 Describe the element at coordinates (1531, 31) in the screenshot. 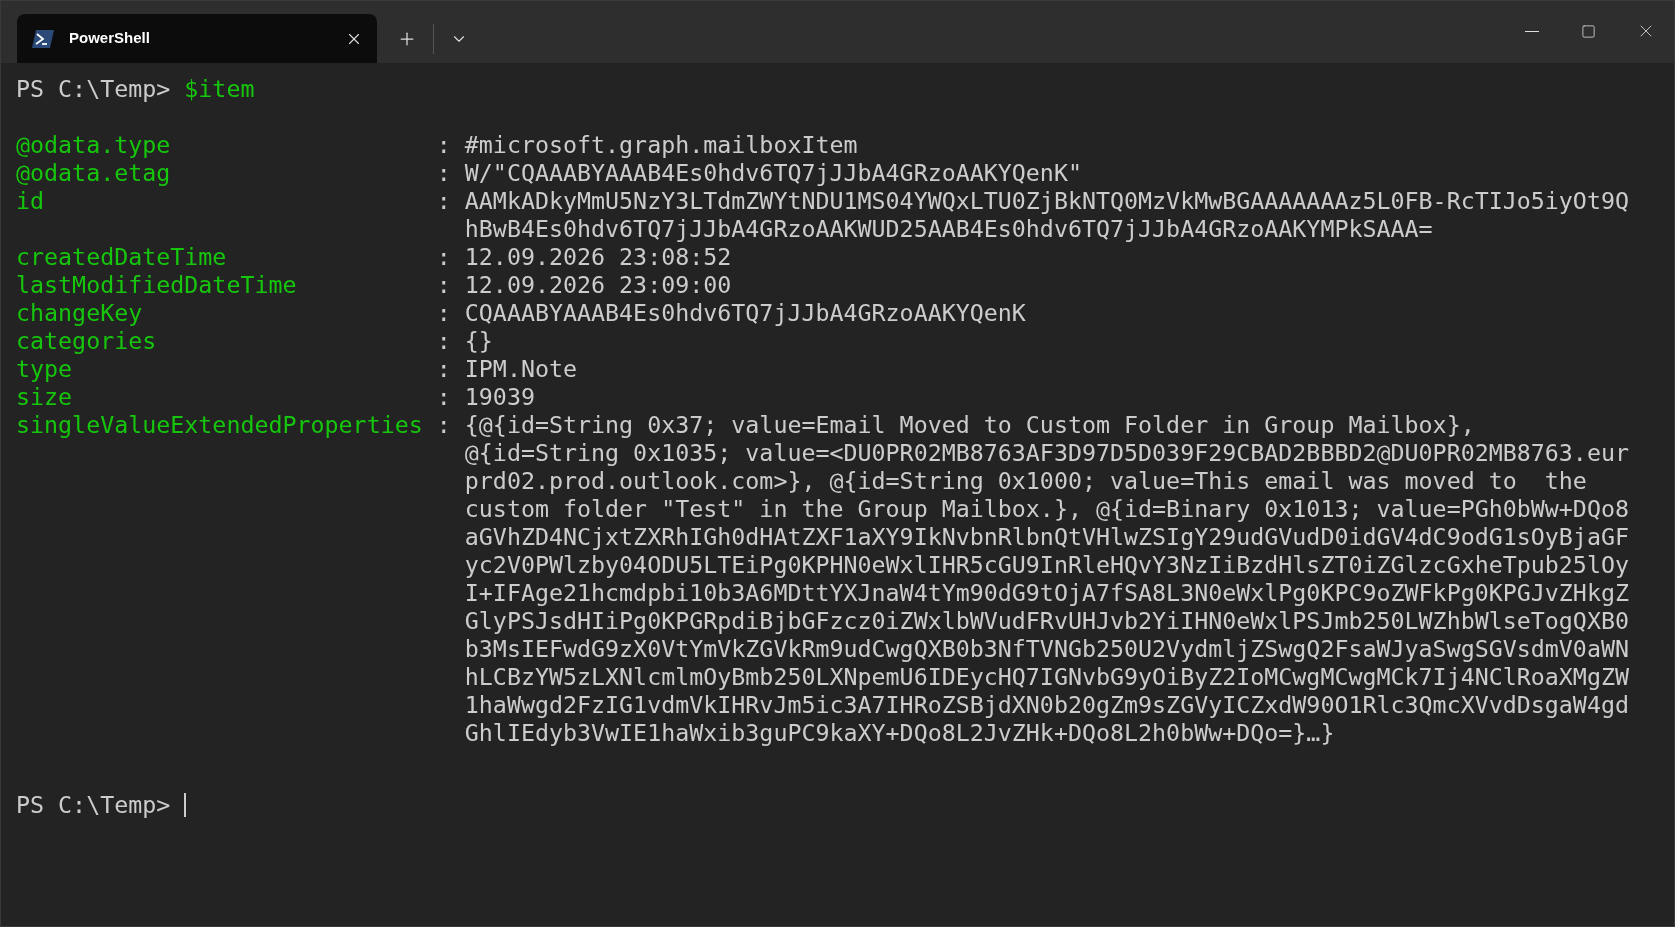

I see `minimize-icon` at that location.